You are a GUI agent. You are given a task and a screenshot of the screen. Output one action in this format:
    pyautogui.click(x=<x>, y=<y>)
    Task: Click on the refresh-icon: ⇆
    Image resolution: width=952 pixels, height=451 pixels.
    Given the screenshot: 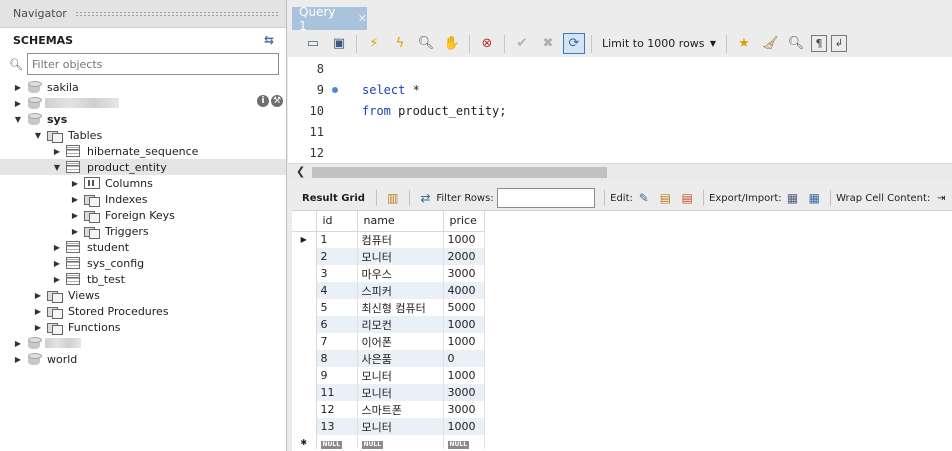 What is the action you would take?
    pyautogui.click(x=269, y=40)
    